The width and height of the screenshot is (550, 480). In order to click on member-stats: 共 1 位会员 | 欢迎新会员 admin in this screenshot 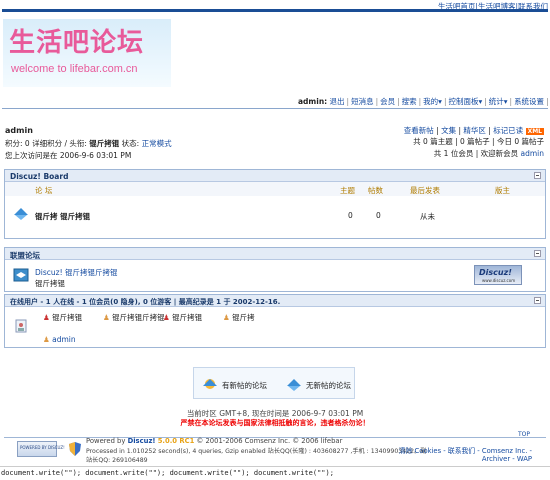, I will do `click(489, 153)`.